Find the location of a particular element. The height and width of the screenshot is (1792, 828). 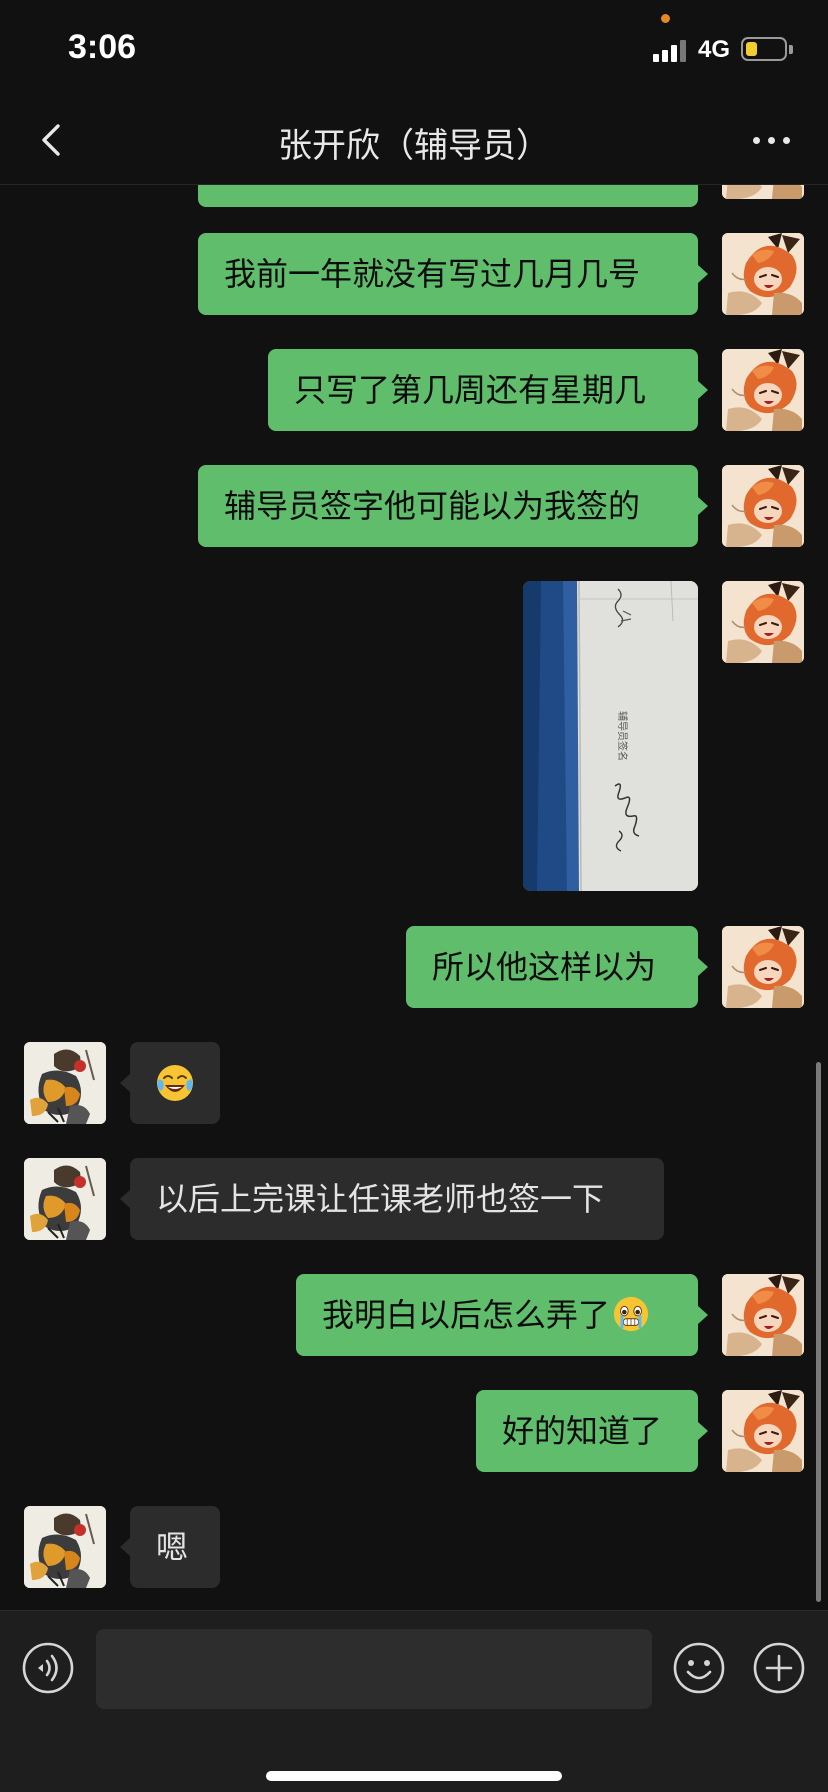

message-input is located at coordinates (374, 1669).